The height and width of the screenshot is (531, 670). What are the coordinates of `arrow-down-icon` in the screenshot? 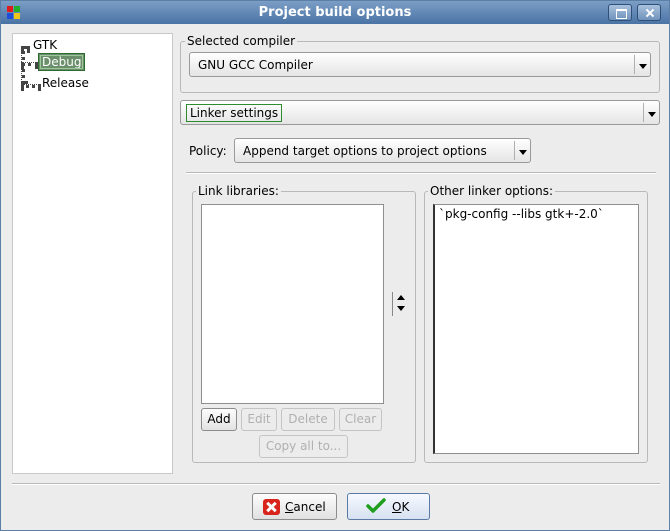 It's located at (401, 308).